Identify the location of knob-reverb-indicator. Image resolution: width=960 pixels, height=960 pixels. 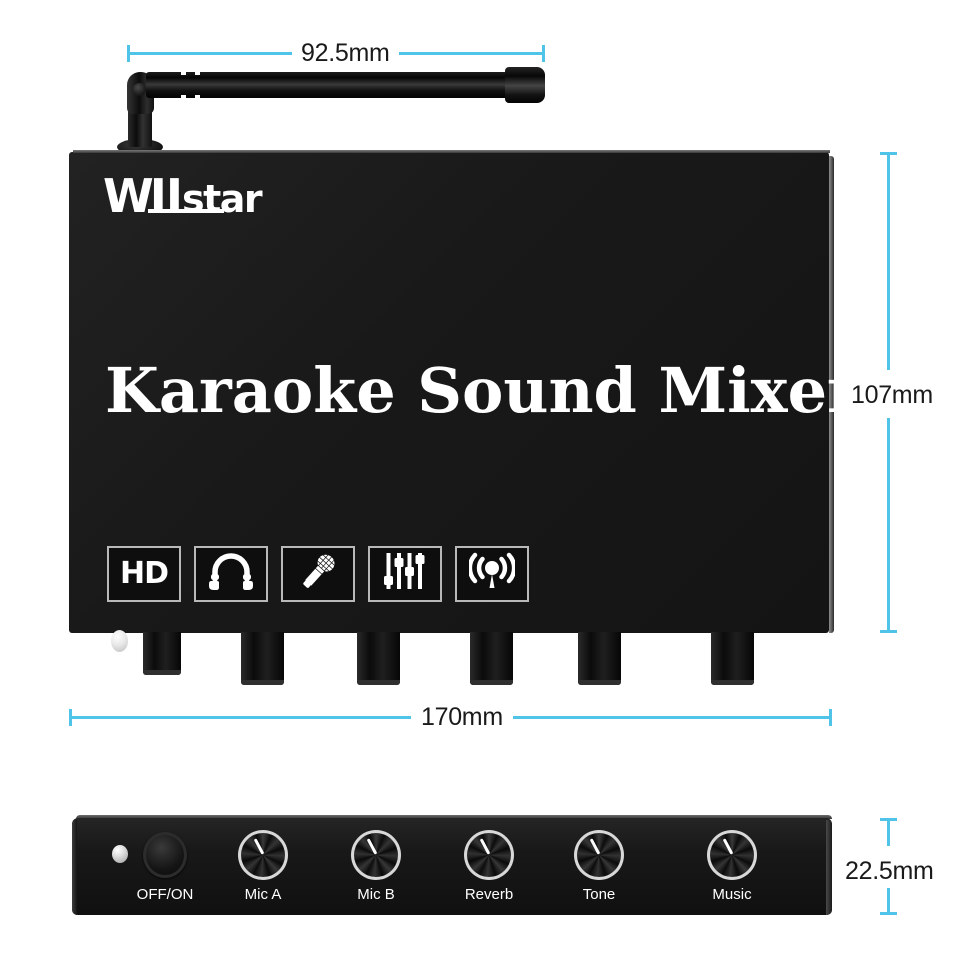
(485, 846).